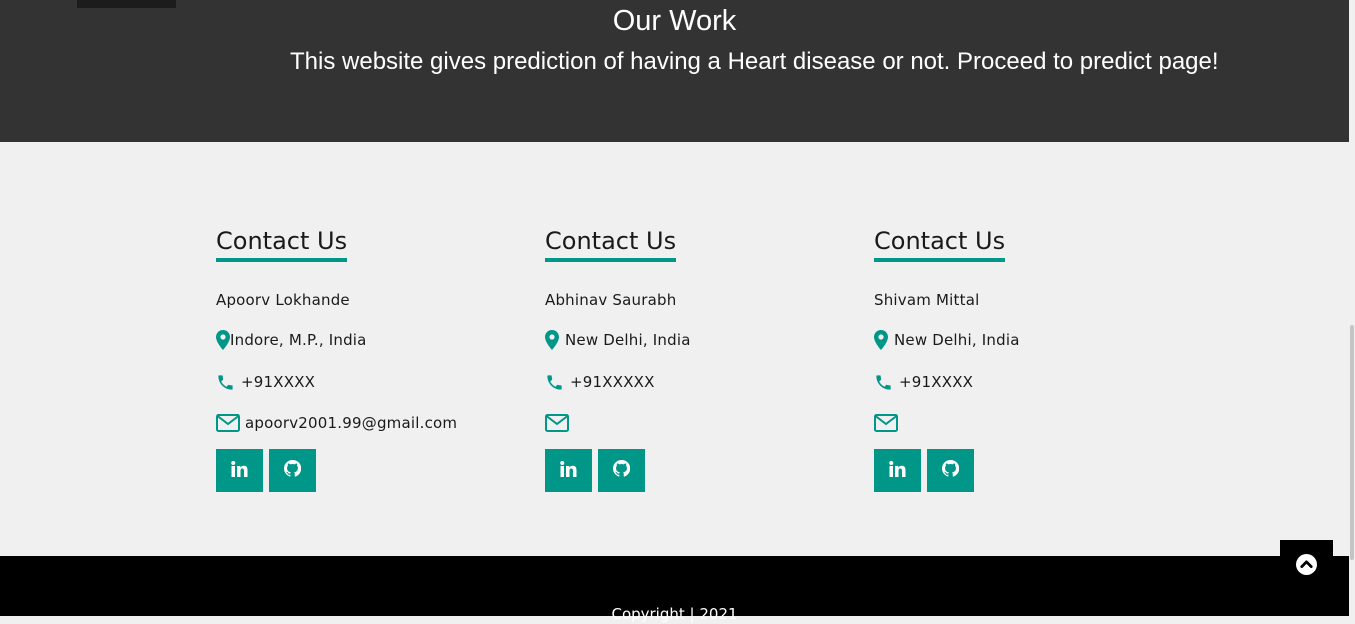 Image resolution: width=1355 pixels, height=624 pixels. Describe the element at coordinates (298, 340) in the screenshot. I see `contact-location-text: Indore, M.P., India` at that location.